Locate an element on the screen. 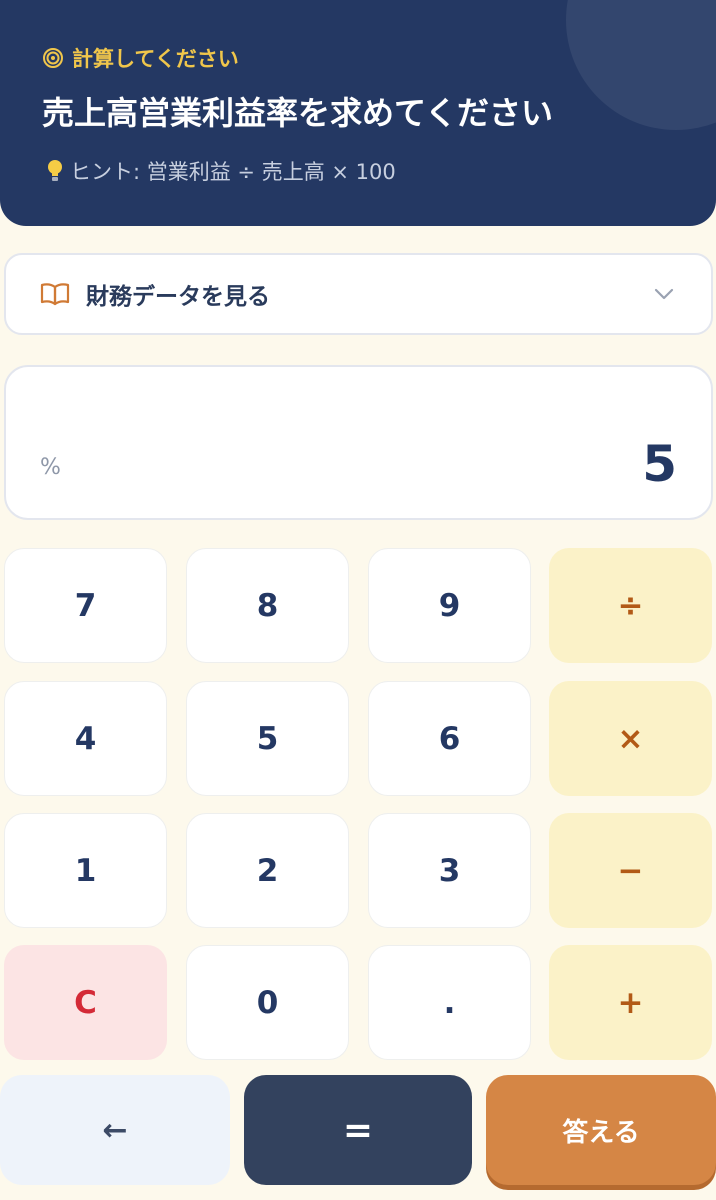 The image size is (716, 1200). key-9: 9 is located at coordinates (449, 605).